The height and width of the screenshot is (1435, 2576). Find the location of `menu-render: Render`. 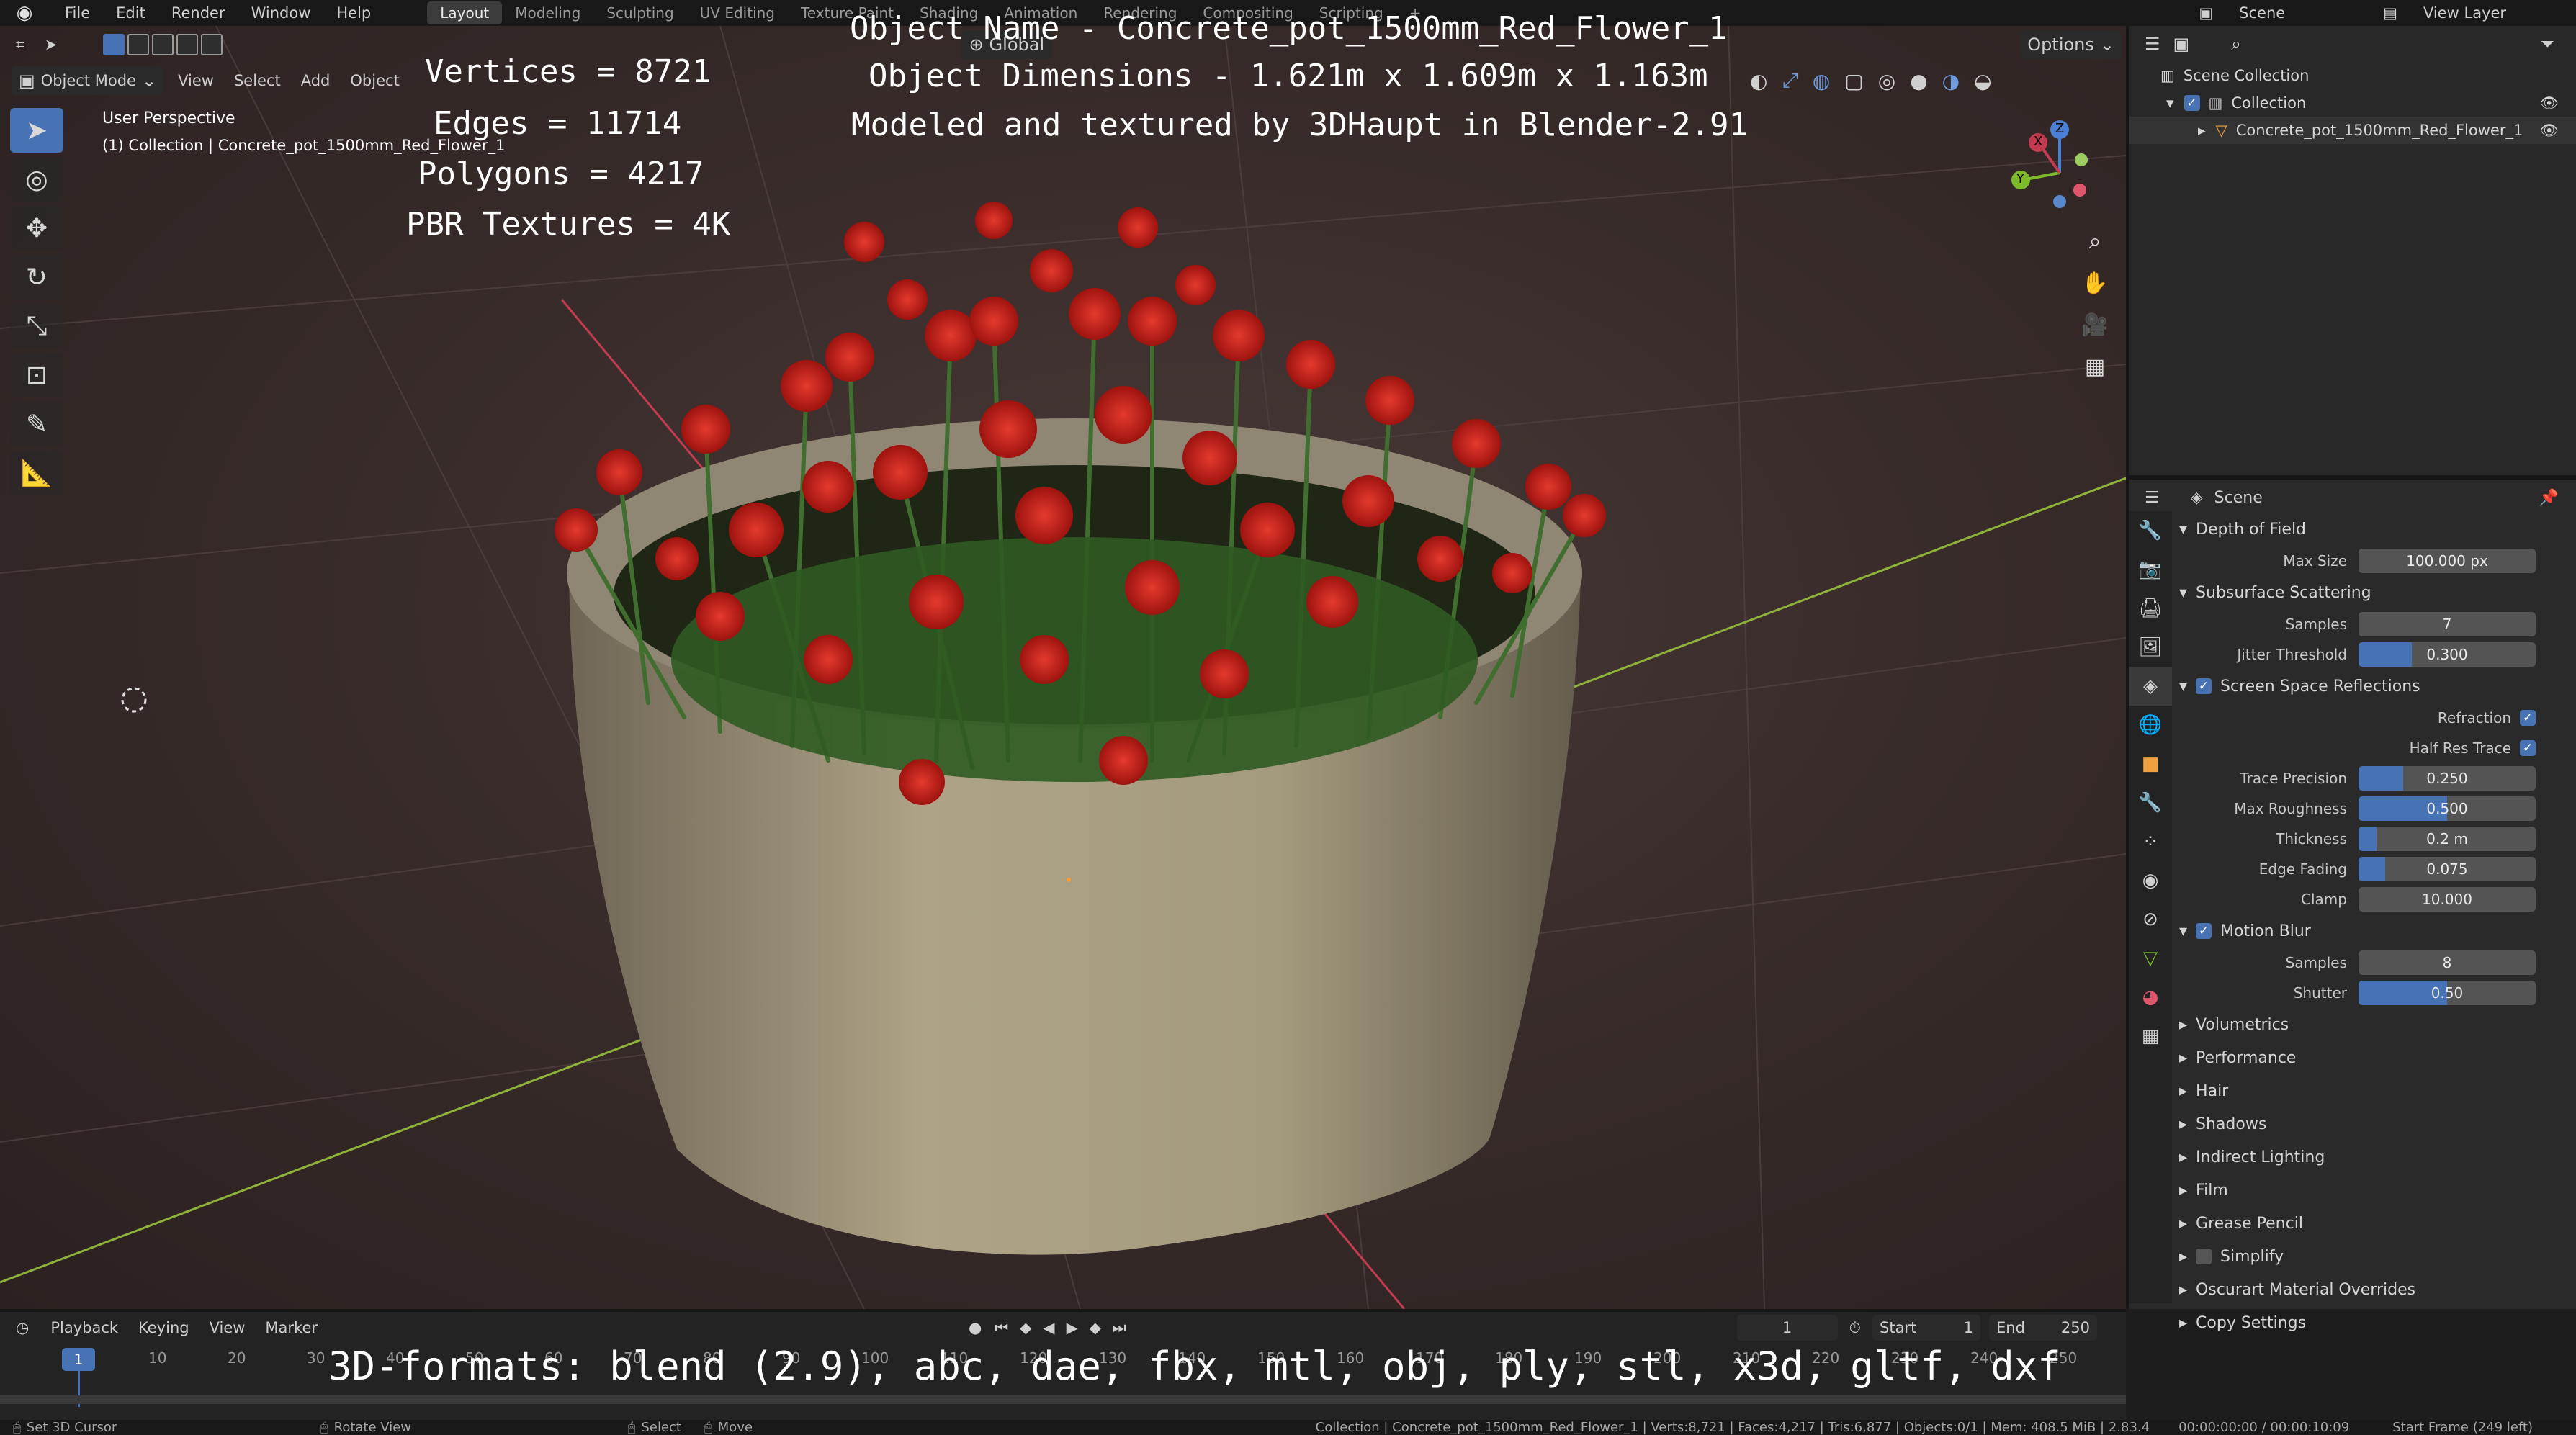

menu-render: Render is located at coordinates (198, 13).